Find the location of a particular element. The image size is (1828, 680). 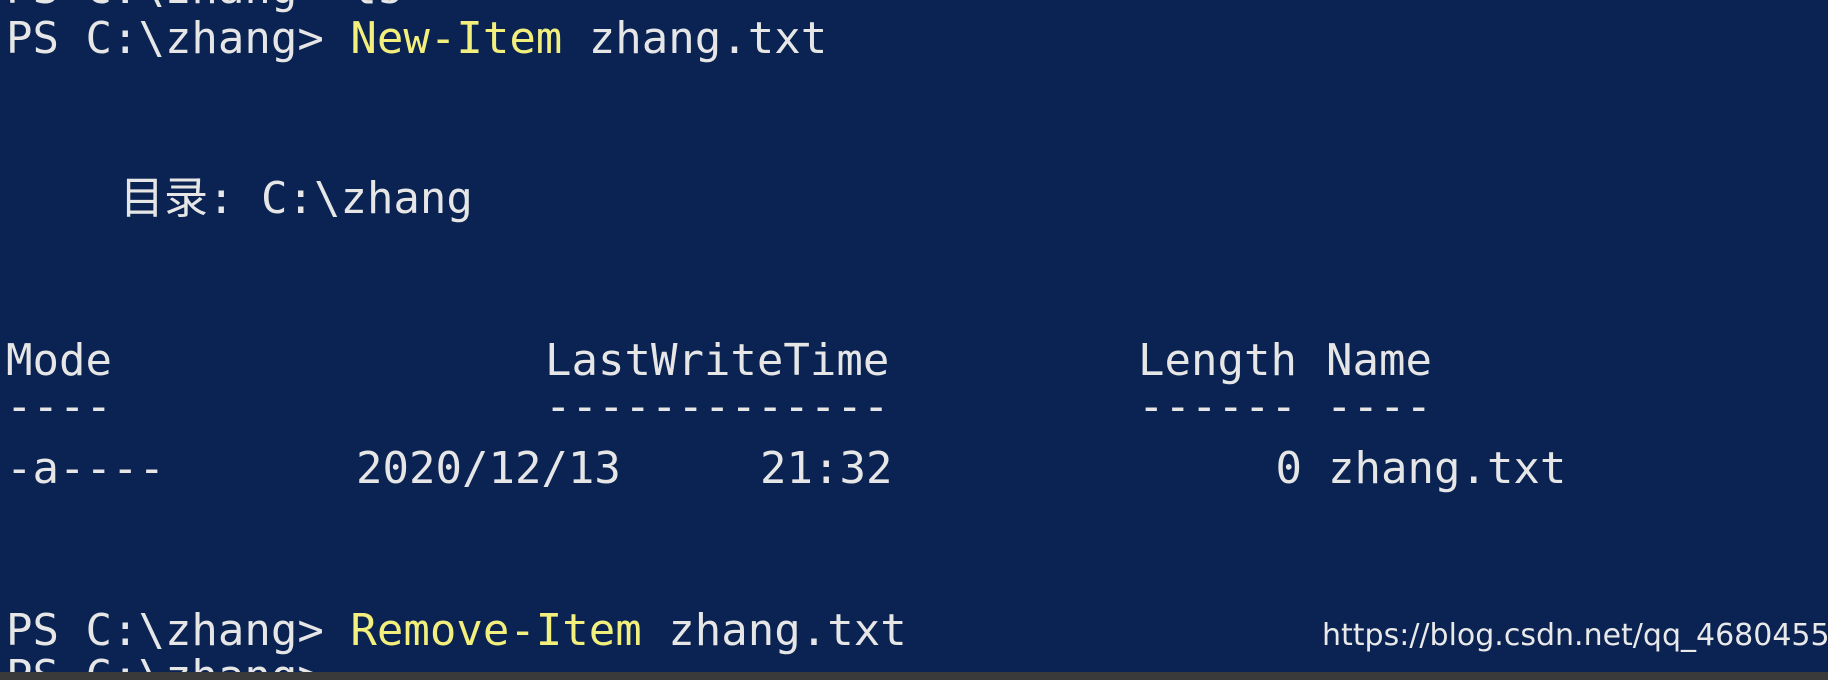

watermark-url: https://blog.csdn.net/qq_46804551 is located at coordinates (1575, 635).